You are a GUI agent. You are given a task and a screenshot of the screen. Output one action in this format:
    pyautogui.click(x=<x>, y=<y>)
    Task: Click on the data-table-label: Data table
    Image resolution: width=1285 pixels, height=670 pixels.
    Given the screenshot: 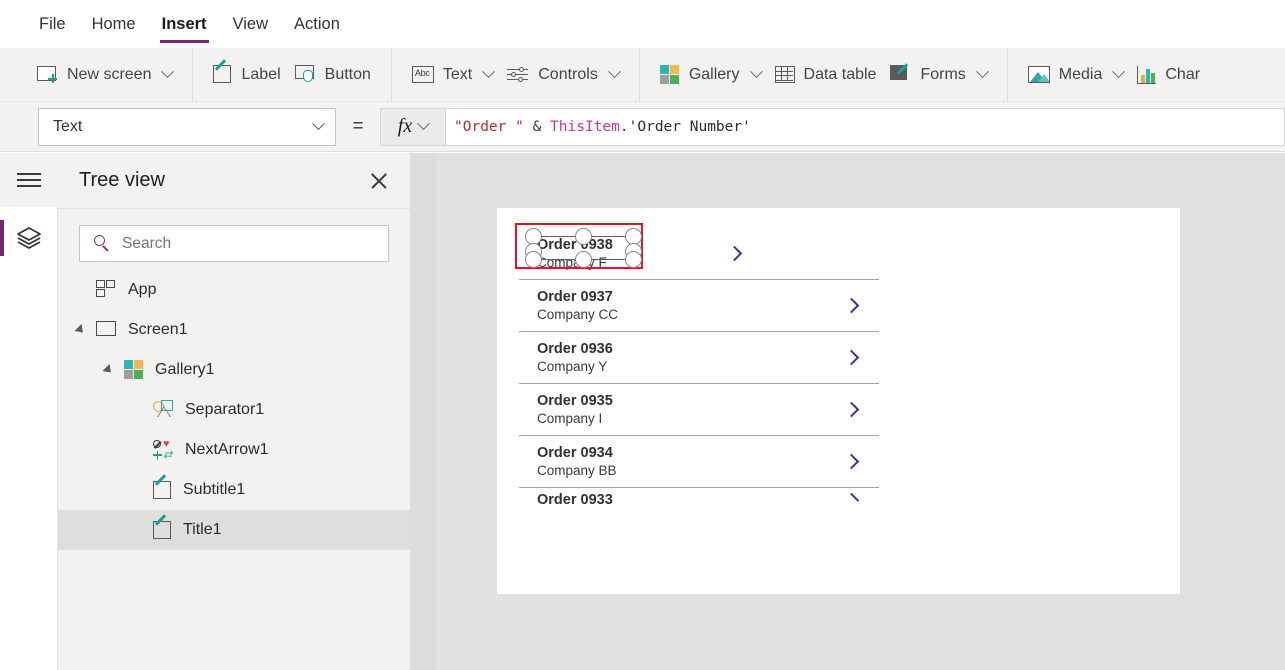 What is the action you would take?
    pyautogui.click(x=840, y=74)
    